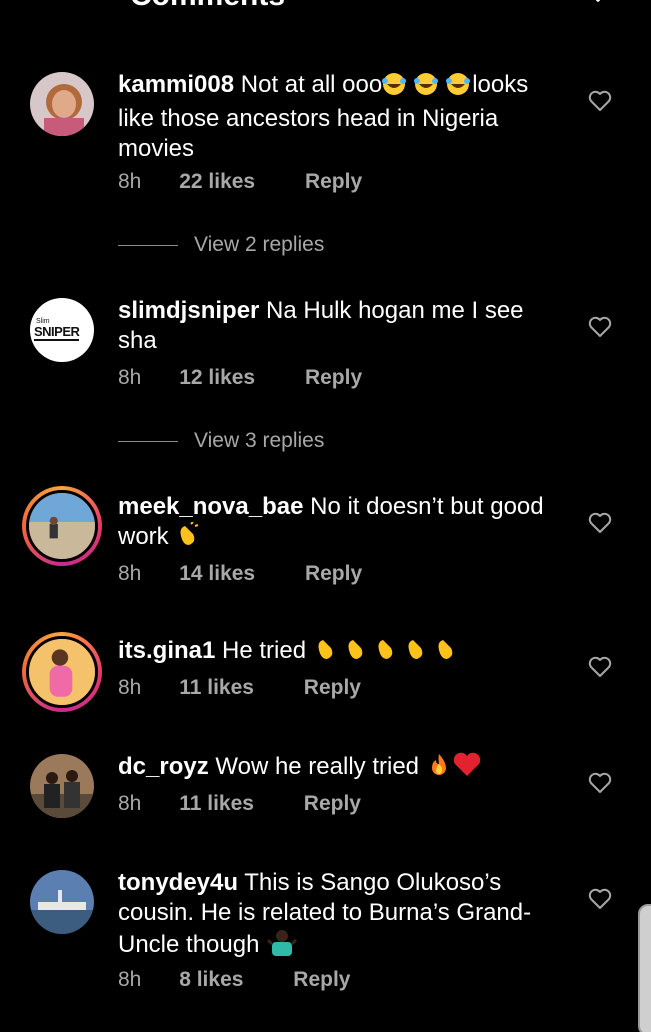  Describe the element at coordinates (598, 8) in the screenshot. I see `send-icon` at that location.